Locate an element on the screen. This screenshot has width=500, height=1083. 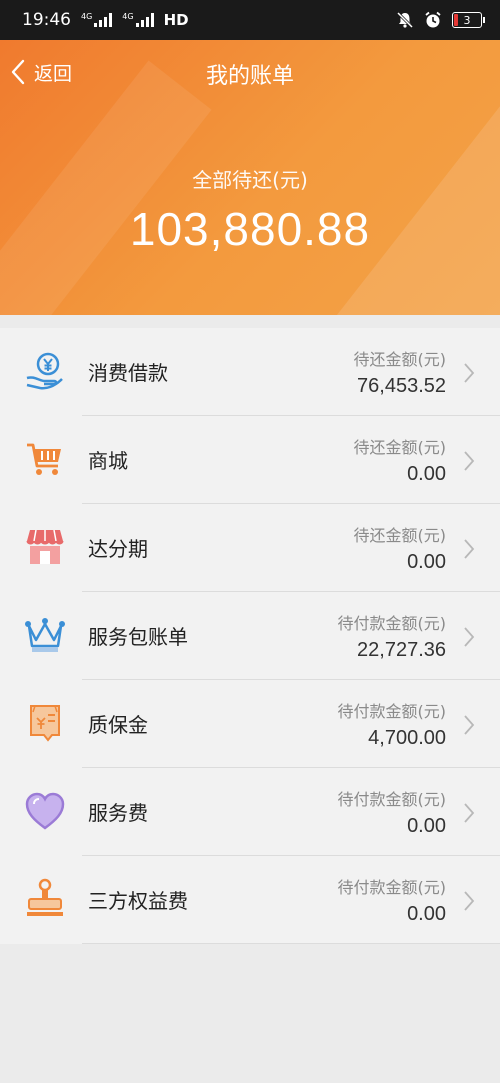
item-name: 消费借款 is located at coordinates (128, 373).